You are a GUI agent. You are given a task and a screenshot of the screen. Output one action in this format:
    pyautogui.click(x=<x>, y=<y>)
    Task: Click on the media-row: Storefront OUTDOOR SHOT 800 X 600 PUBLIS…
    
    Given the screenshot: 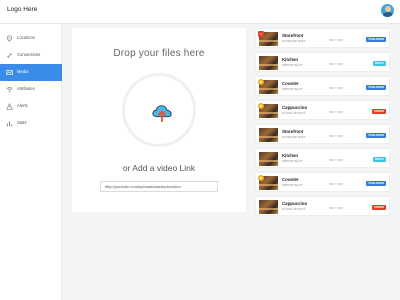 What is the action you would take?
    pyautogui.click(x=322, y=134)
    